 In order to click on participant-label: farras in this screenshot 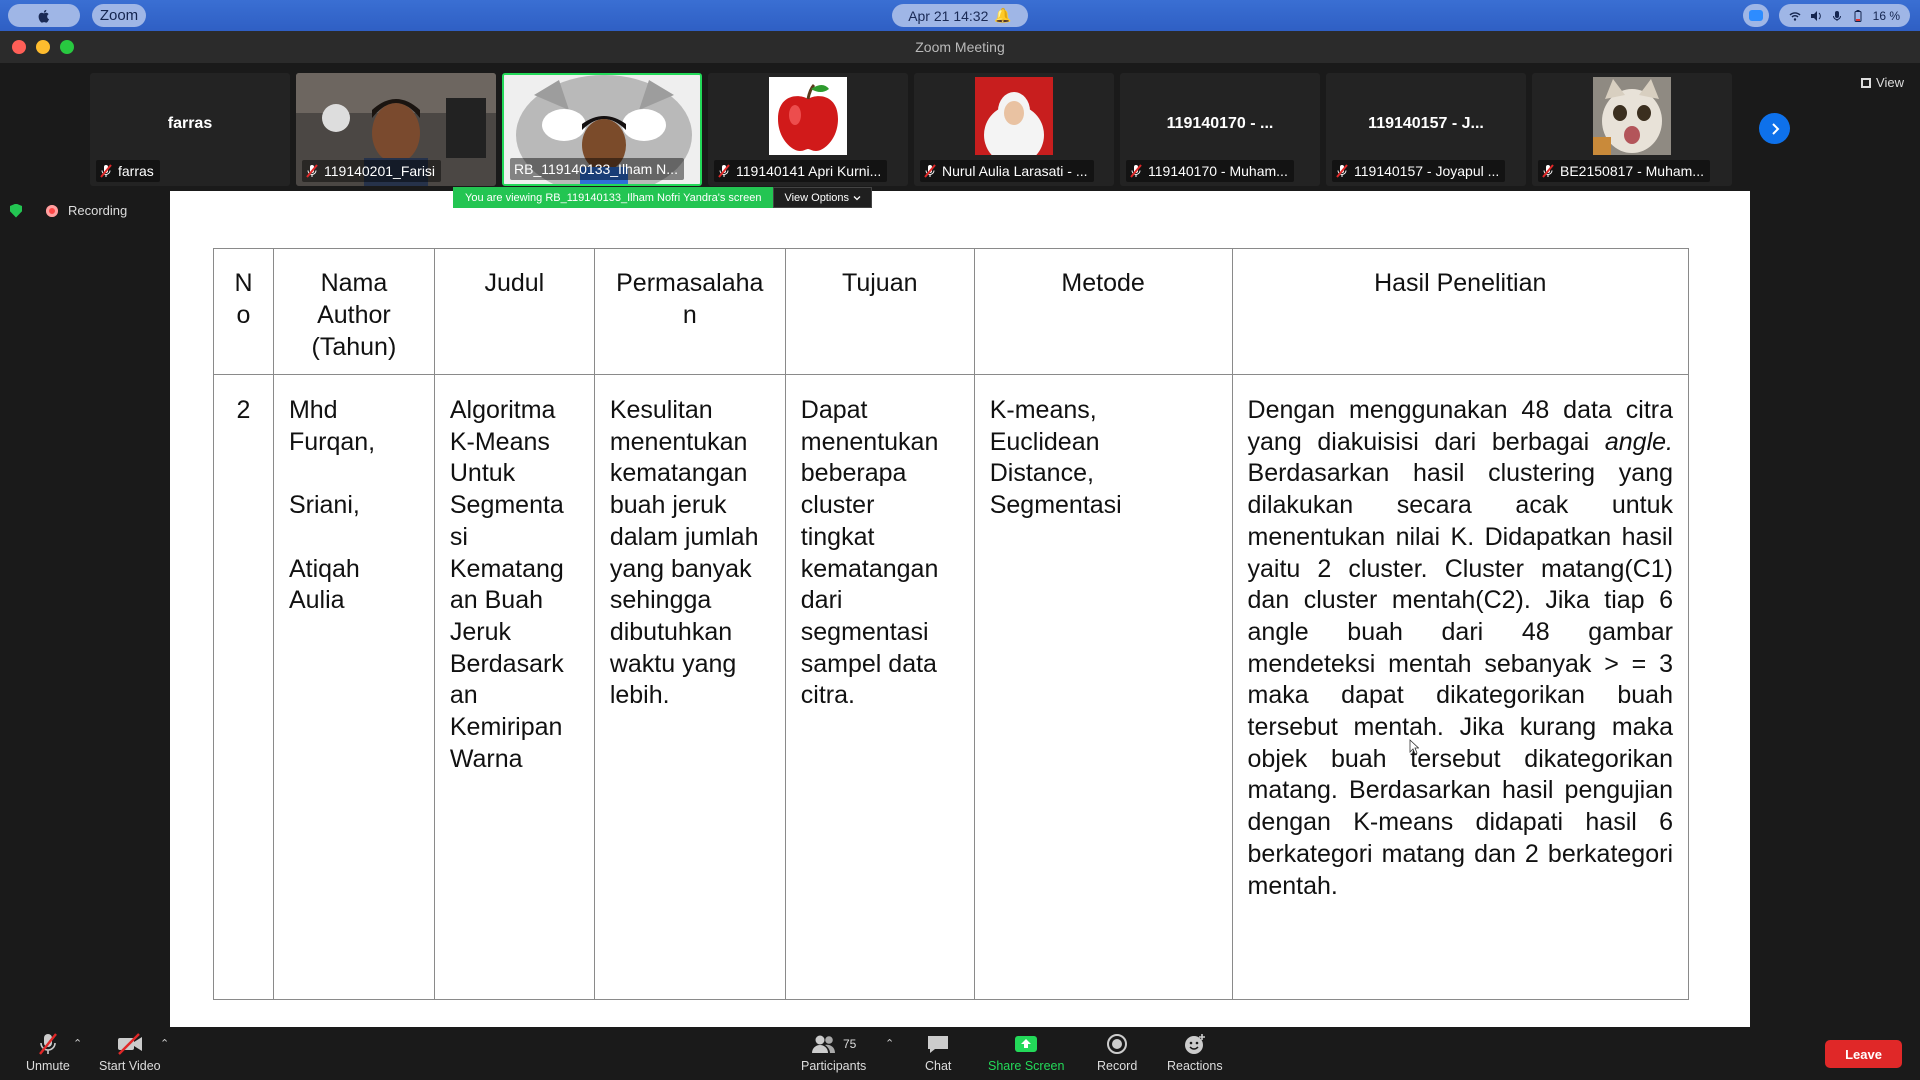, I will do `click(128, 171)`.